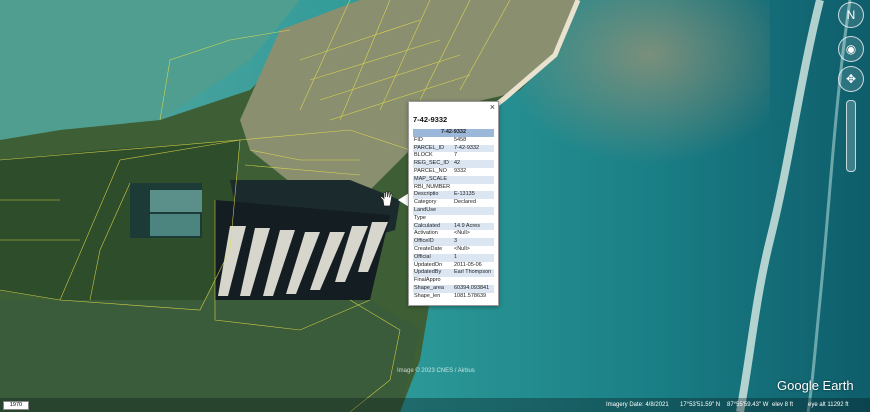 Image resolution: width=870 pixels, height=412 pixels. Describe the element at coordinates (432, 186) in the screenshot. I see `attribute-key: RBI_NUMBER` at that location.